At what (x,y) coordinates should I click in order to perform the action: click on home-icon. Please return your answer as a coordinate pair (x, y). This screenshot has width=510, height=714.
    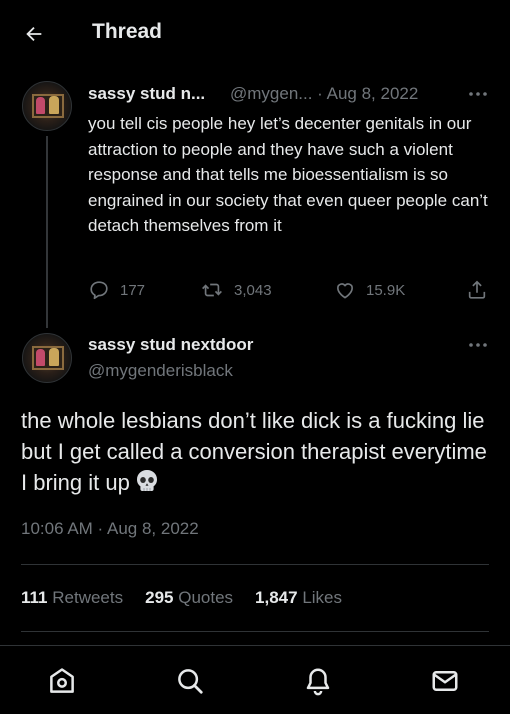
    Looking at the image, I should click on (62, 680).